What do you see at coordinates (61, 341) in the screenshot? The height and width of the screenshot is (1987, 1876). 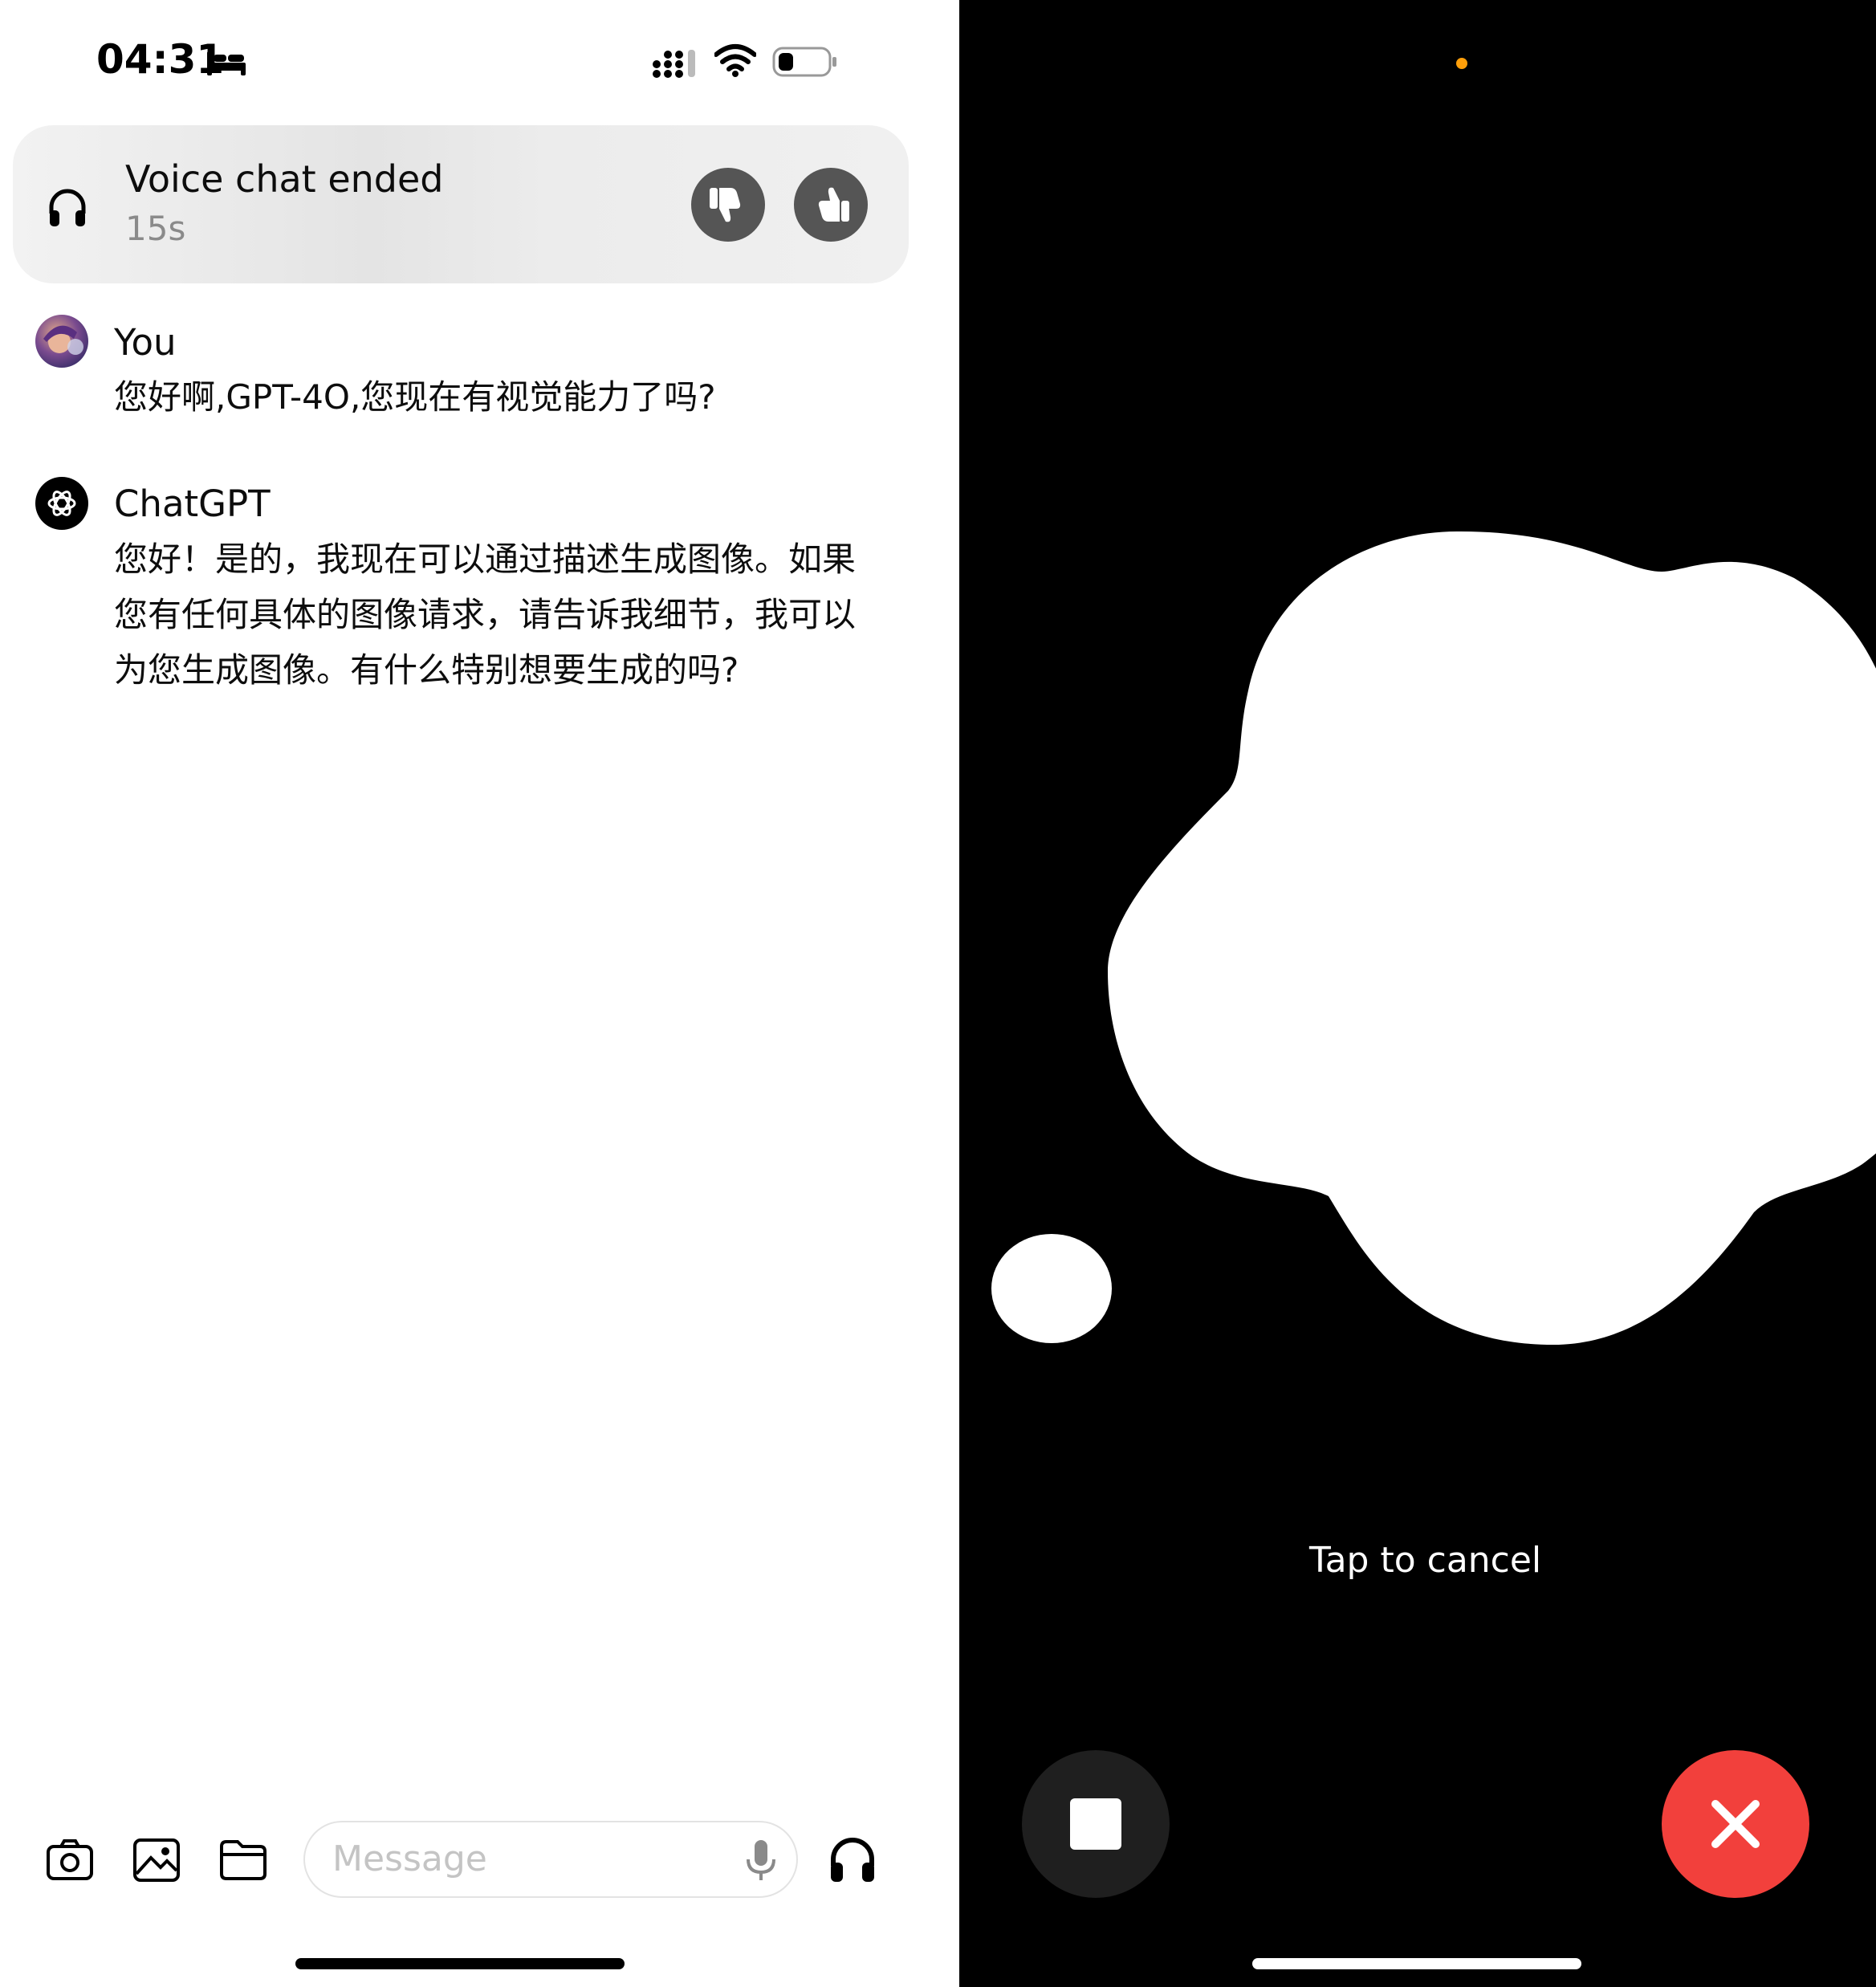 I see `user-avatar` at bounding box center [61, 341].